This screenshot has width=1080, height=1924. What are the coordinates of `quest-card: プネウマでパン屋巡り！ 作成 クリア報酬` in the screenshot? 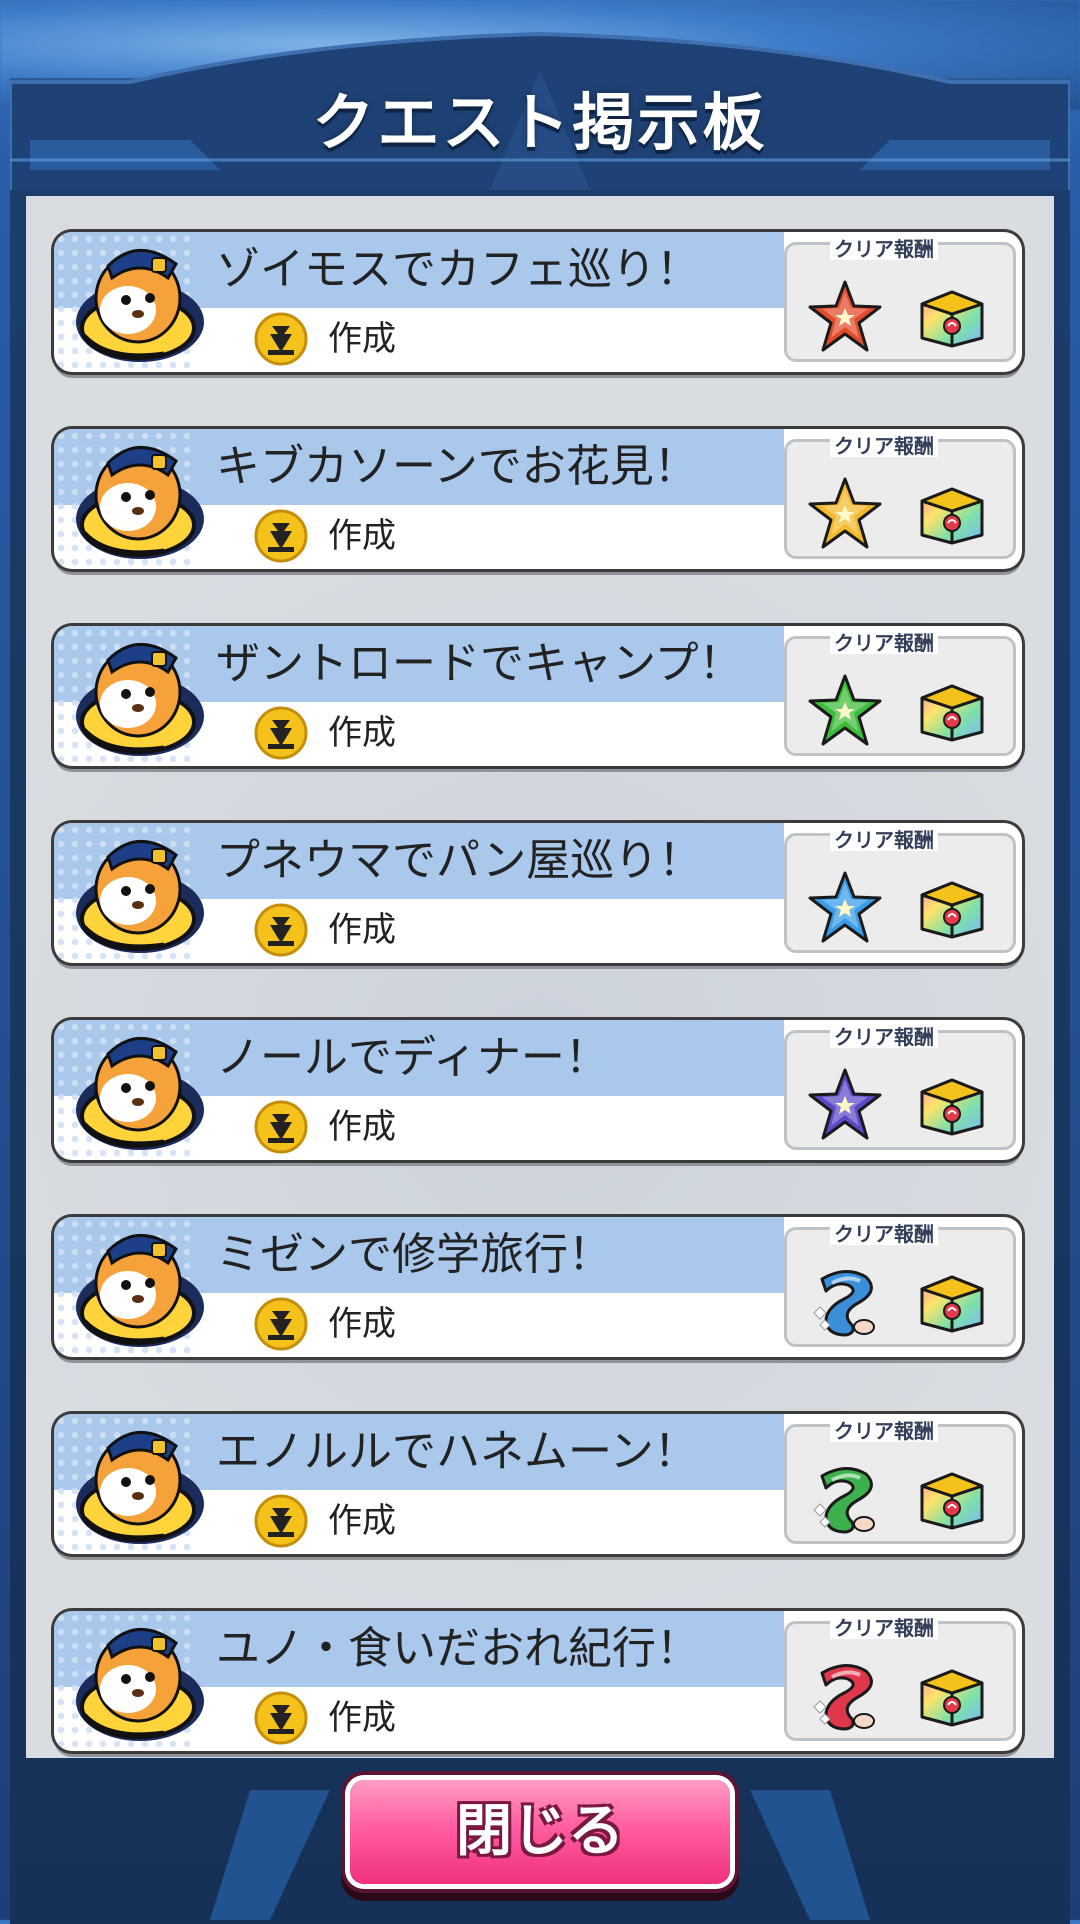 It's located at (538, 893).